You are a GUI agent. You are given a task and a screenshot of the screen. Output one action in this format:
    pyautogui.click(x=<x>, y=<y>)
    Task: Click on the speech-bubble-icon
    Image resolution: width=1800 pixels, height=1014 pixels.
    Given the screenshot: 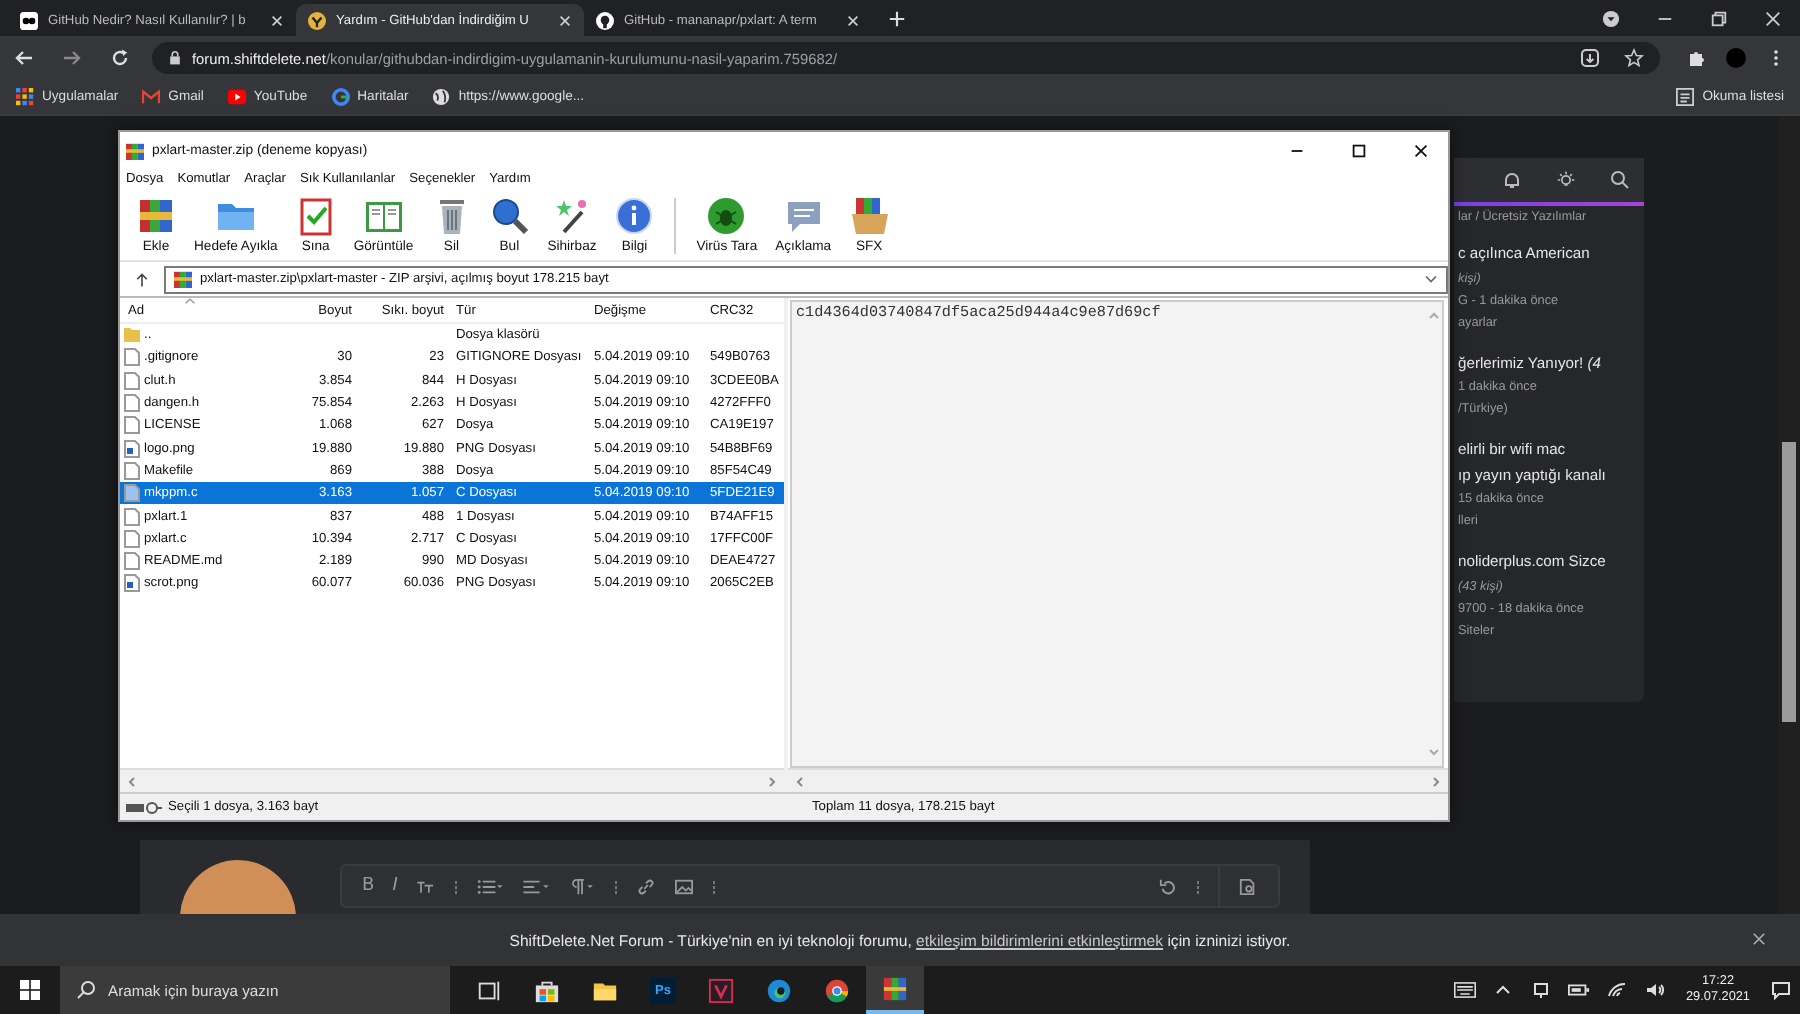 What is the action you would take?
    pyautogui.click(x=803, y=216)
    